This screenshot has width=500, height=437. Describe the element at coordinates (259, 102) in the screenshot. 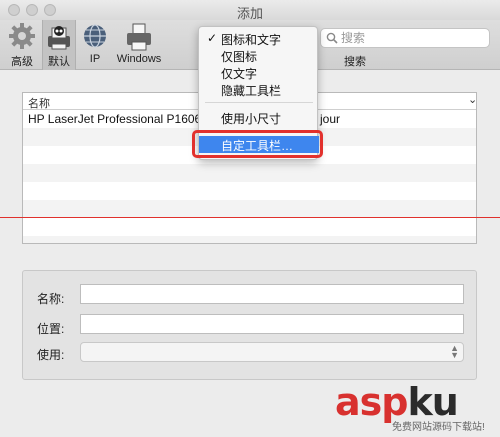

I see `menu-separator` at that location.